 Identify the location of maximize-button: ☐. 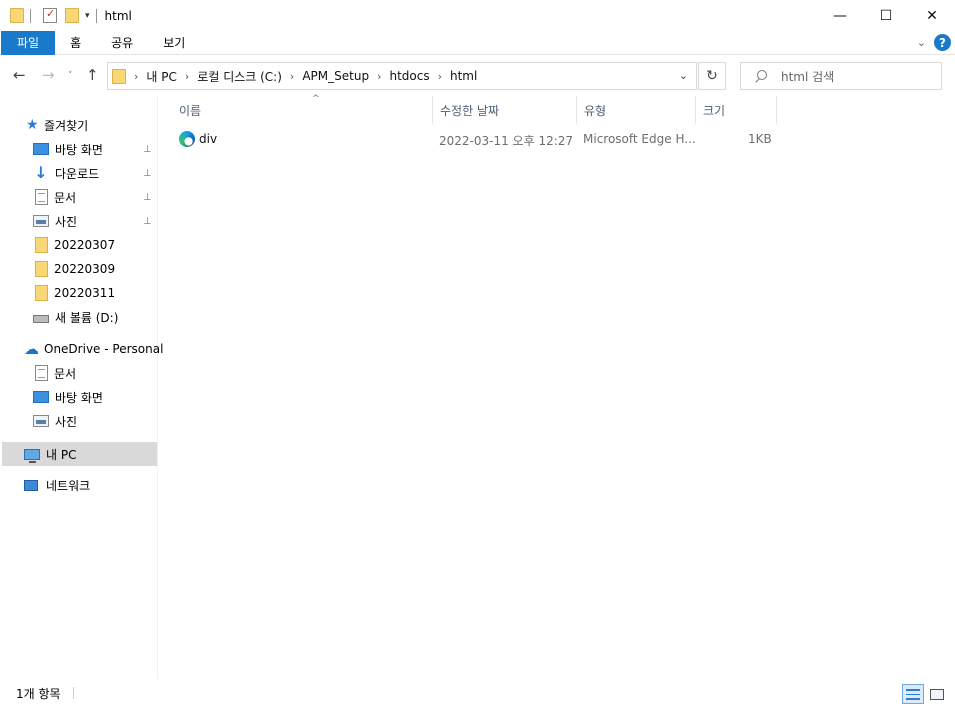
(886, 15).